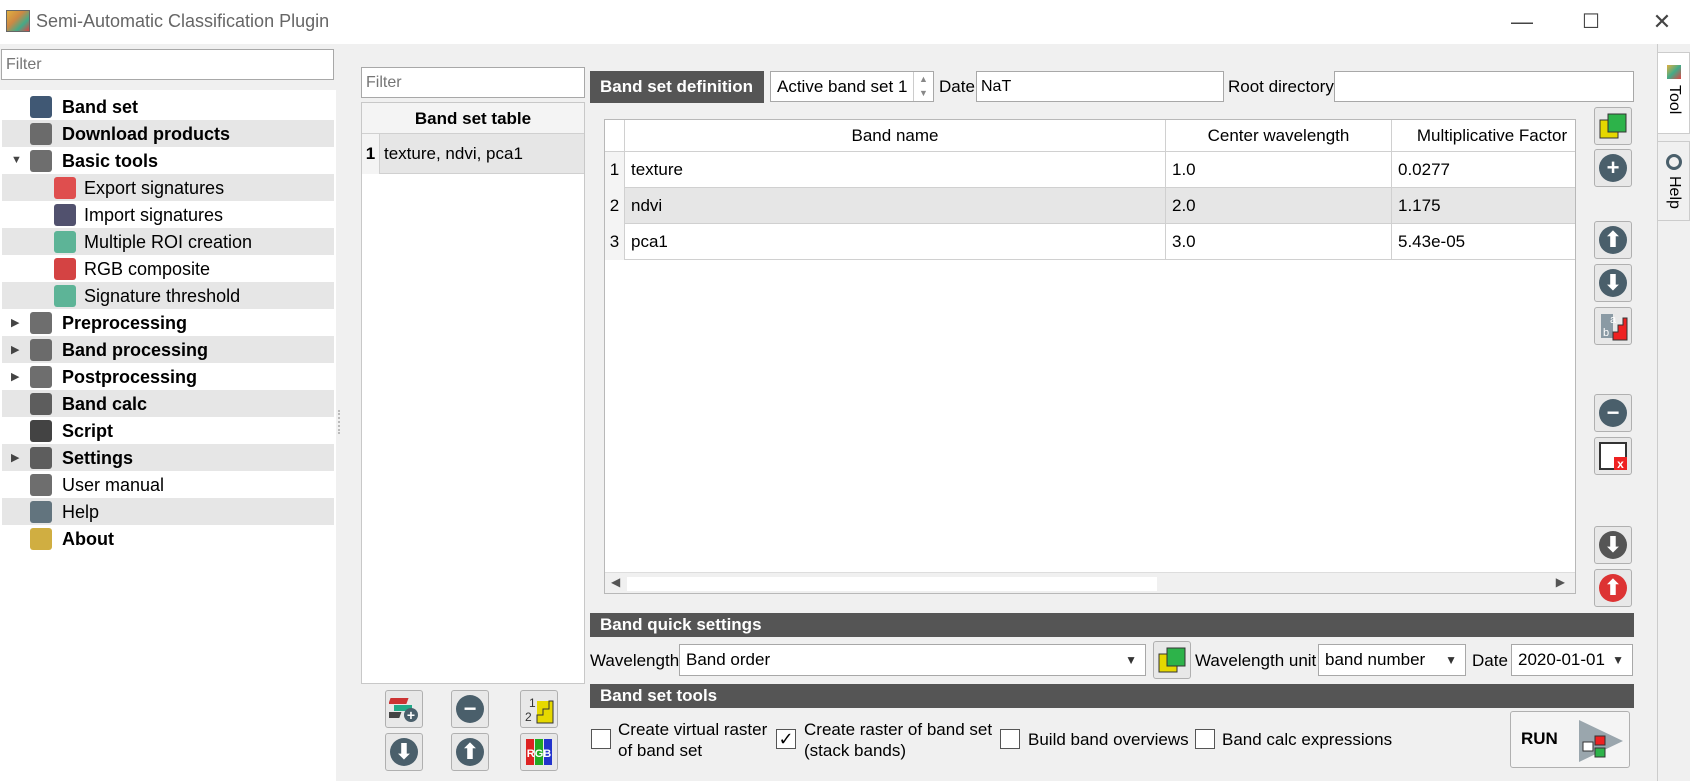  I want to click on wavelength-combobox: Band order ▼, so click(912, 660).